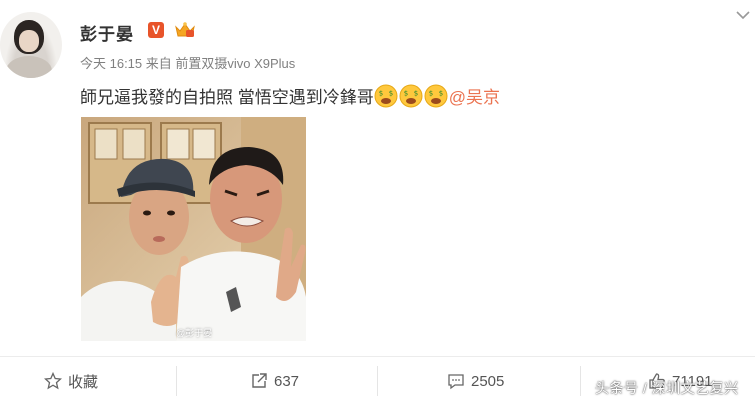 The height and width of the screenshot is (402, 755). What do you see at coordinates (488, 381) in the screenshot?
I see `comment-count: 2505` at bounding box center [488, 381].